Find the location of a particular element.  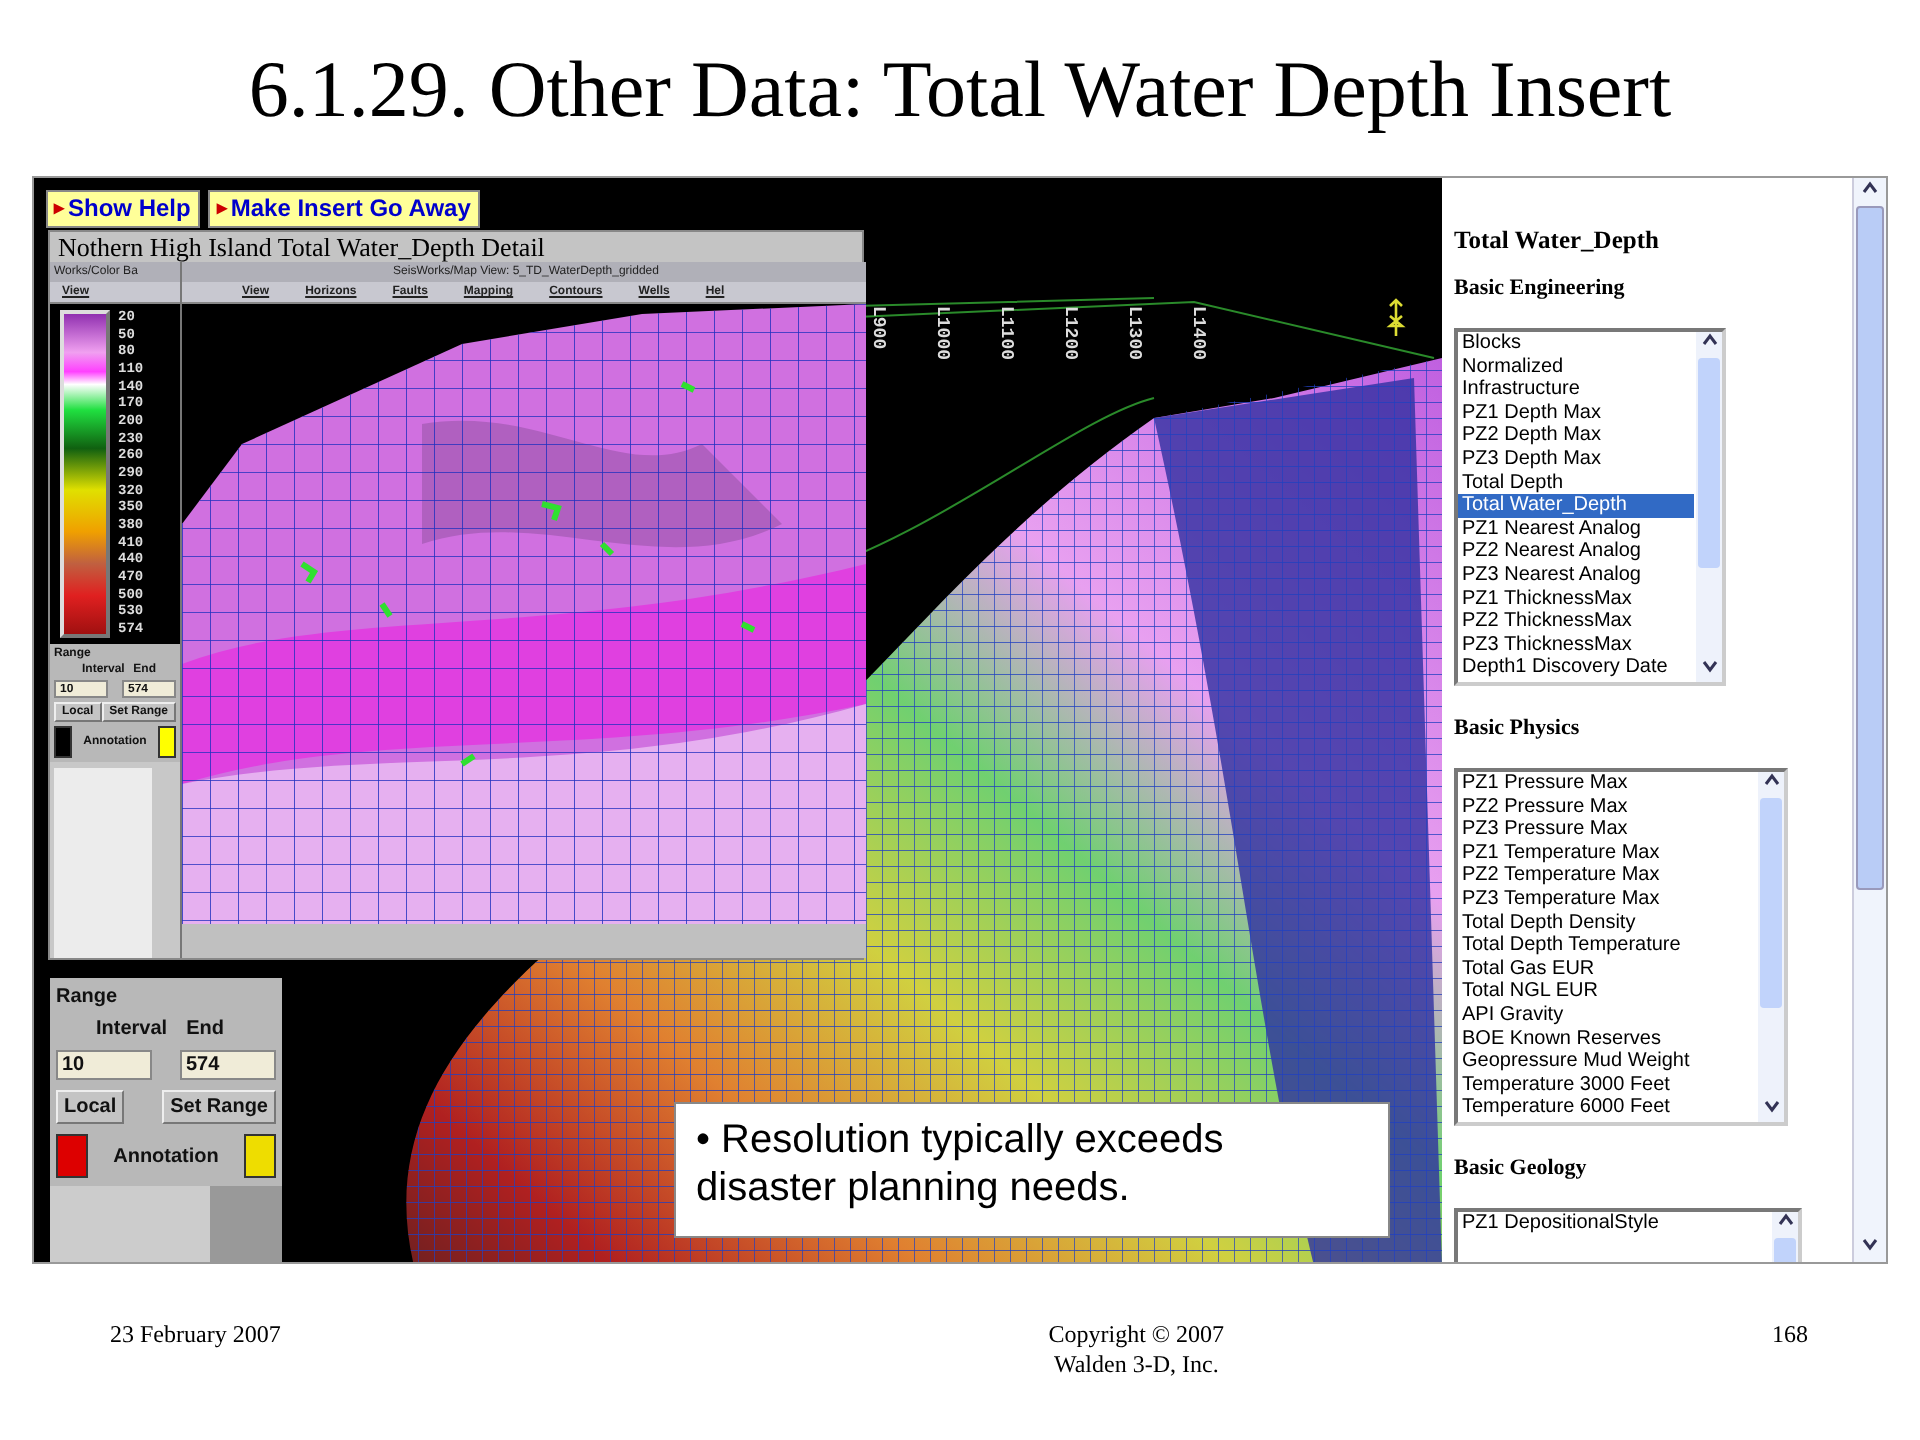

copyright-text: Walden 3-D, Inc. is located at coordinates (1136, 1365).